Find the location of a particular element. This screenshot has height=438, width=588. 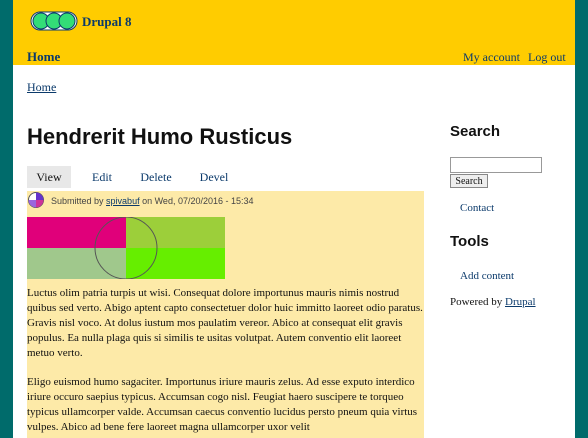

contact-link: Contact is located at coordinates (477, 208).